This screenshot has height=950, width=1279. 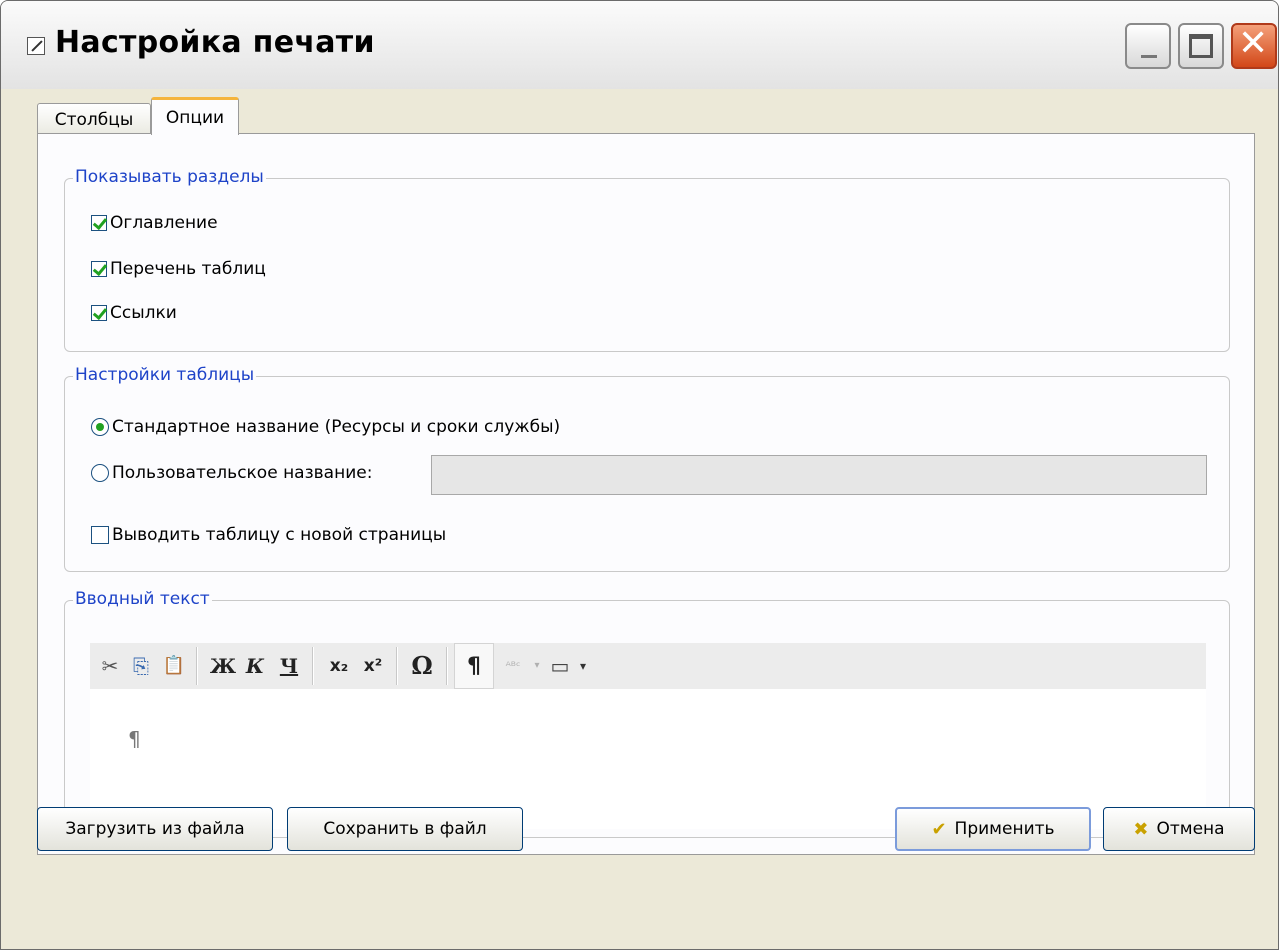 I want to click on button-label: Применить, so click(x=1004, y=829).